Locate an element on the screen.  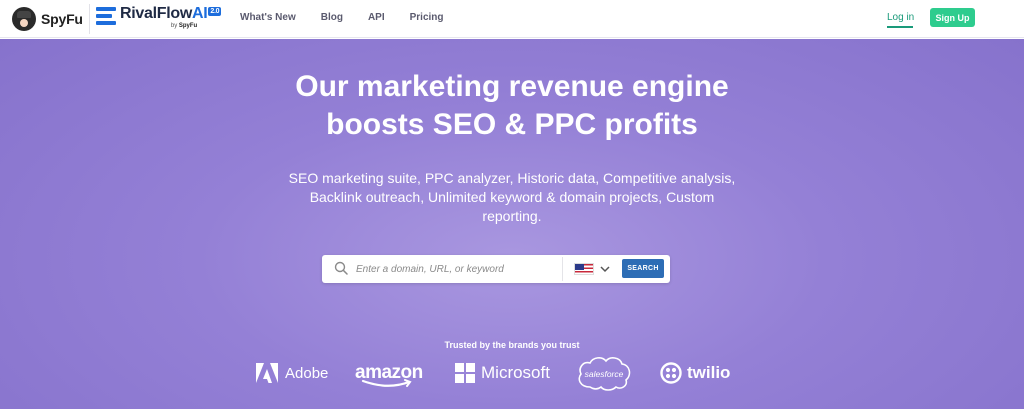
microsoft-grid-icon is located at coordinates (465, 373).